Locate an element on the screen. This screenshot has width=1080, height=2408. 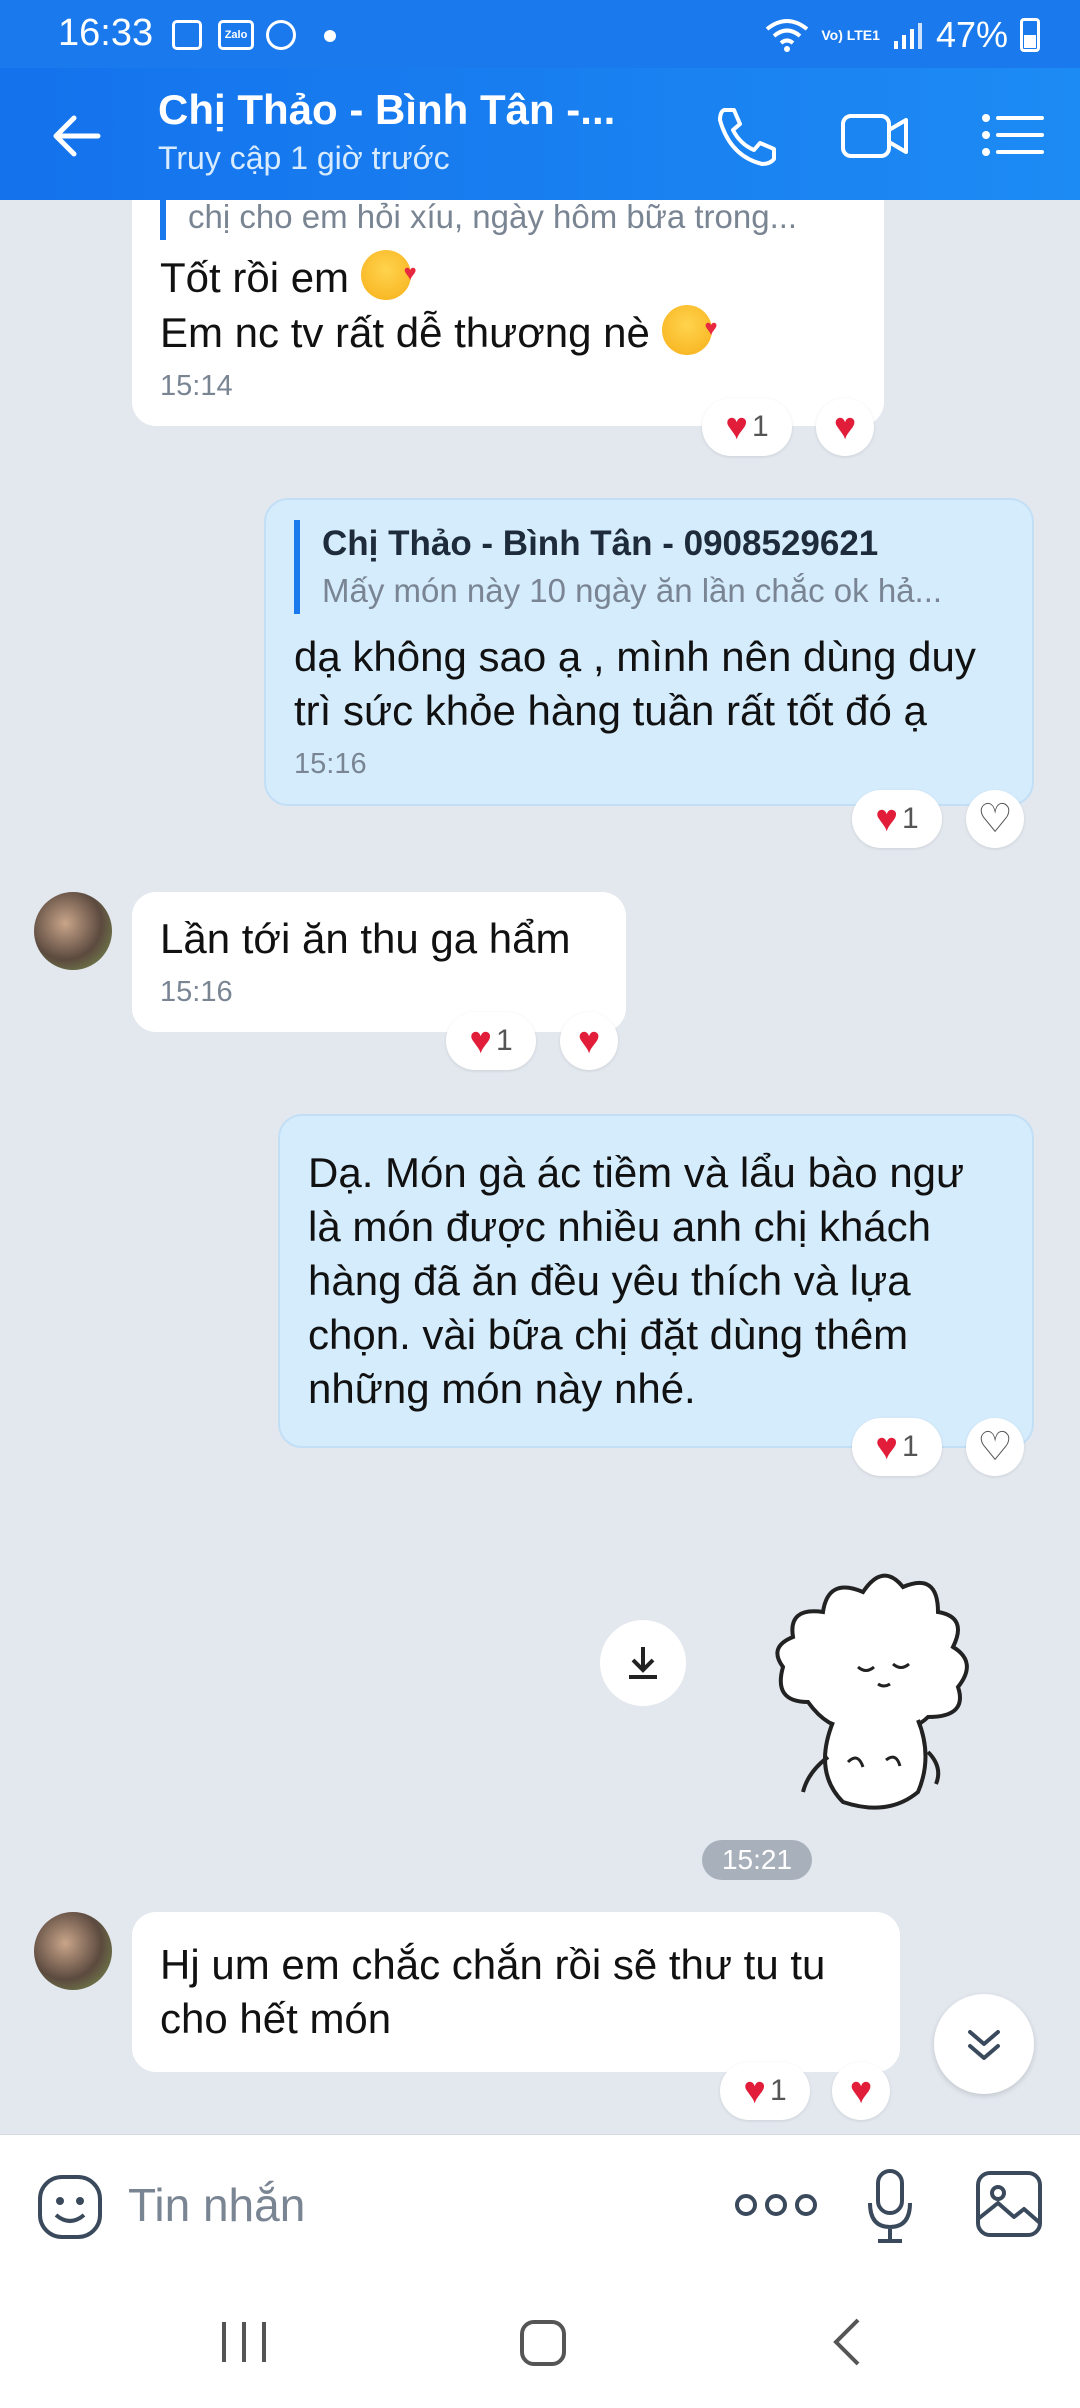
sticker-time: 15:21 is located at coordinates (757, 1860).